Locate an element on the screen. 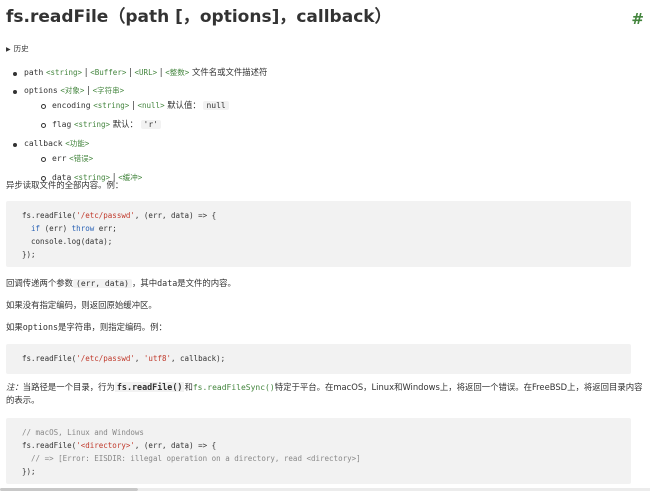  history-toggle: ▶ 历史 is located at coordinates (17, 48).